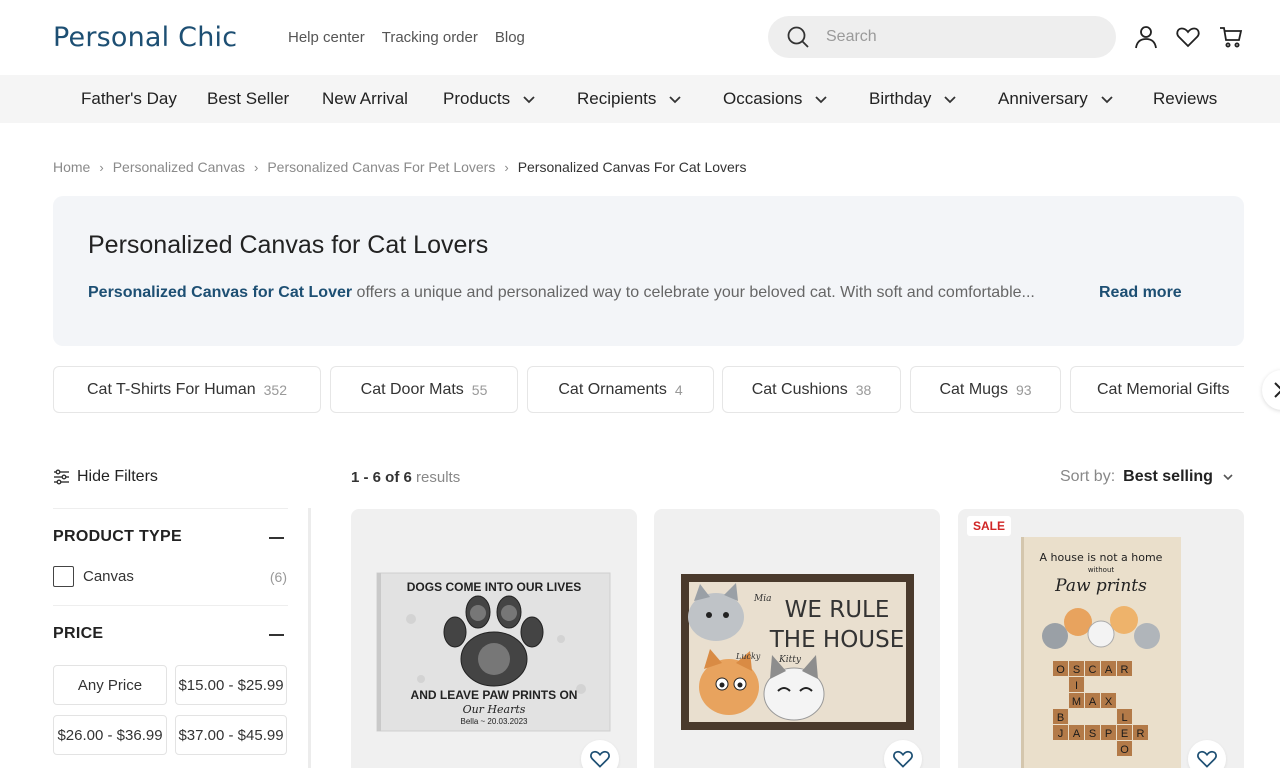  Describe the element at coordinates (145, 37) in the screenshot. I see `site-logo: Personal Chic` at that location.